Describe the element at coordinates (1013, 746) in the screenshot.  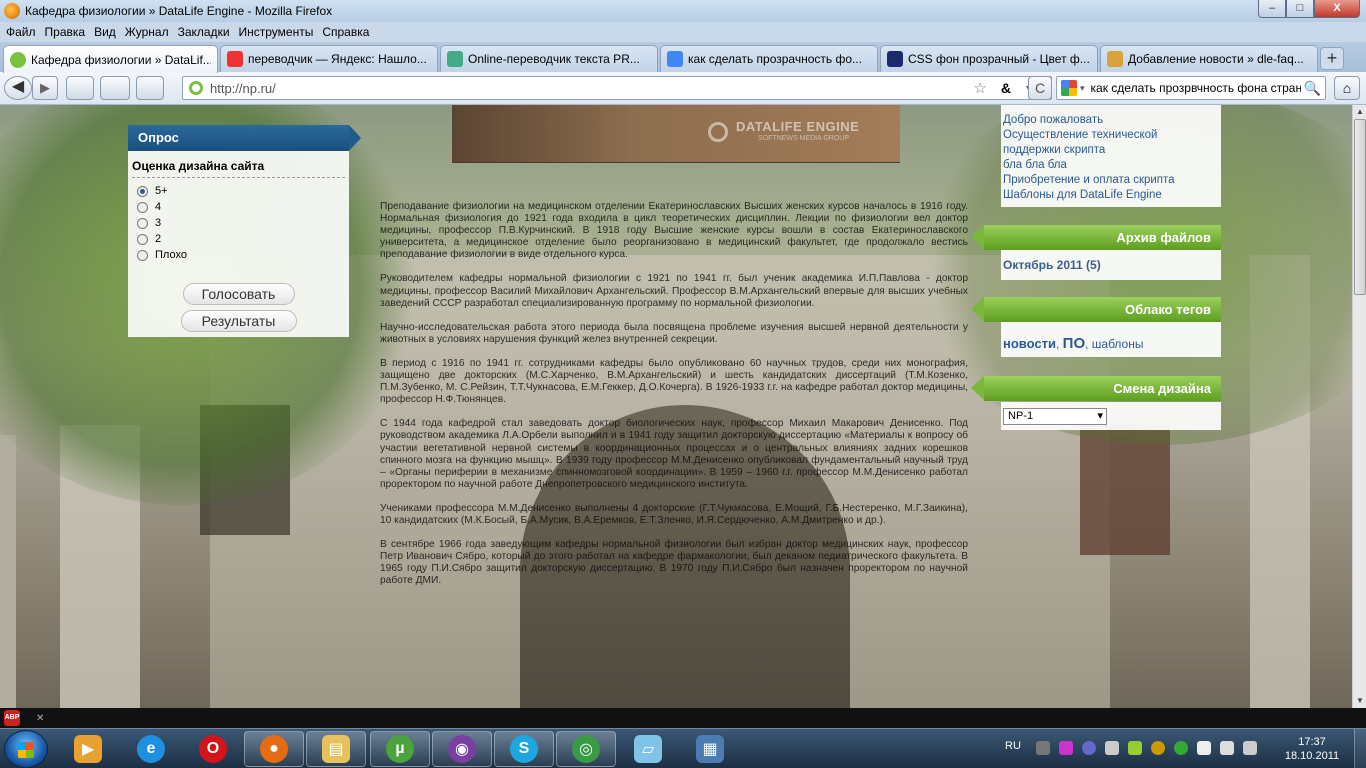
I see `language-indicator: RU` at that location.